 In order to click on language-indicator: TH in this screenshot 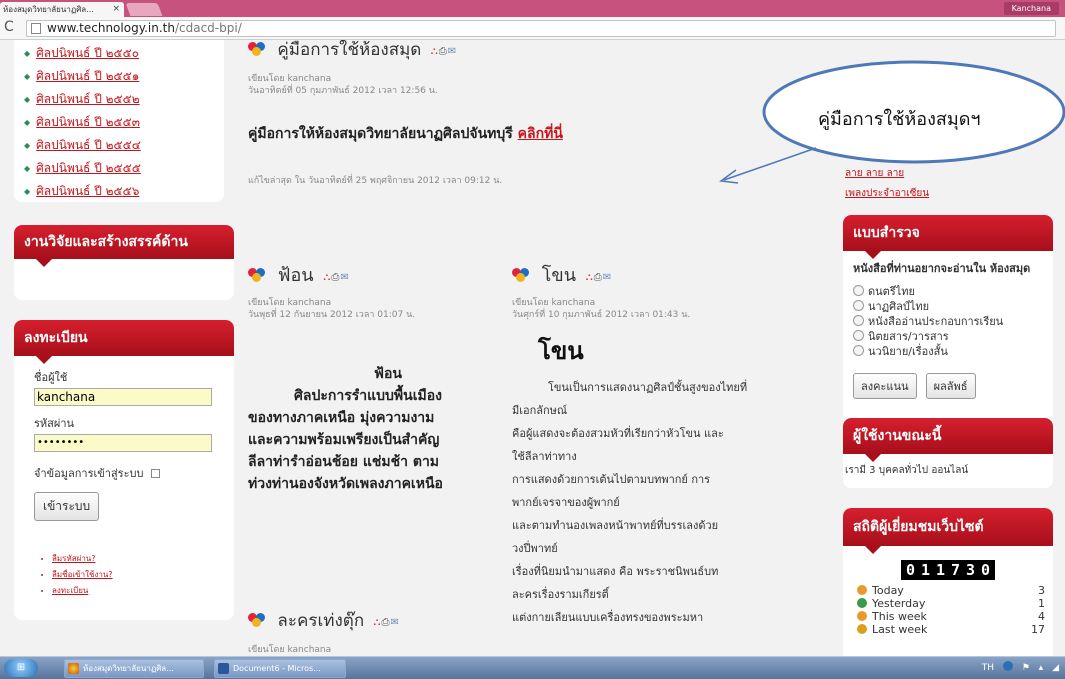, I will do `click(988, 668)`.